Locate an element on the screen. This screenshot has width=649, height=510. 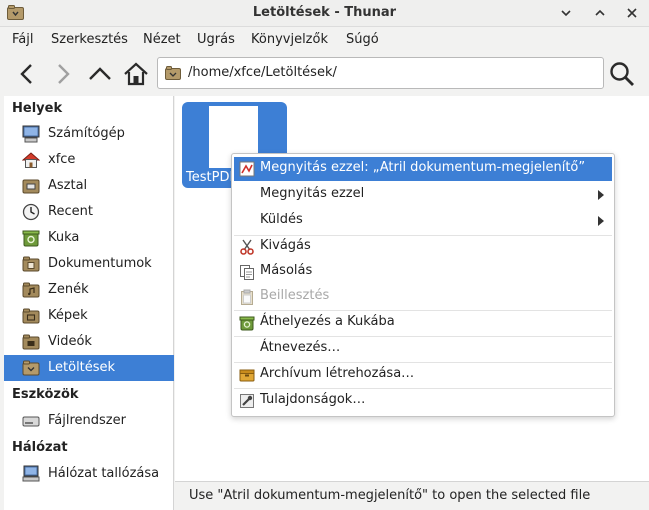
sidebar-item-pictures: Képek is located at coordinates (89, 316).